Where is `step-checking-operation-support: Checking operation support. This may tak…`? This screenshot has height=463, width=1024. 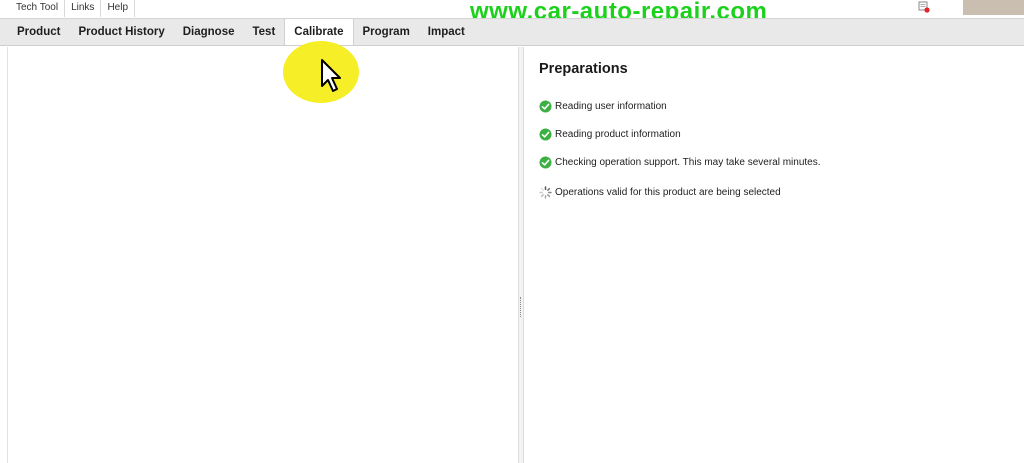
step-checking-operation-support: Checking operation support. This may tak… is located at coordinates (680, 162).